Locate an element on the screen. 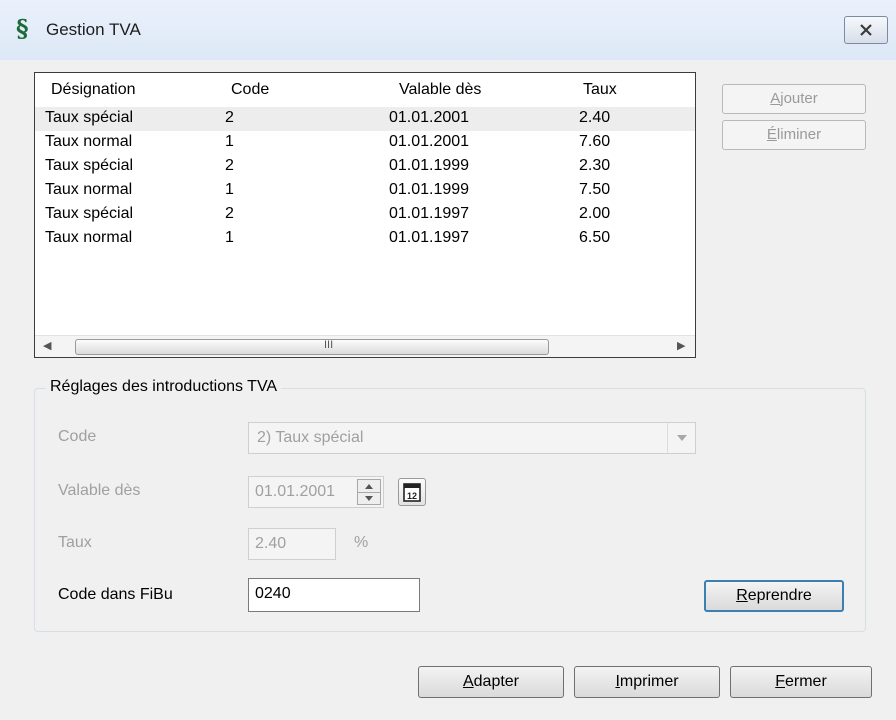 This screenshot has width=896, height=720. valid-from-value: 01.01.2001 is located at coordinates (295, 491).